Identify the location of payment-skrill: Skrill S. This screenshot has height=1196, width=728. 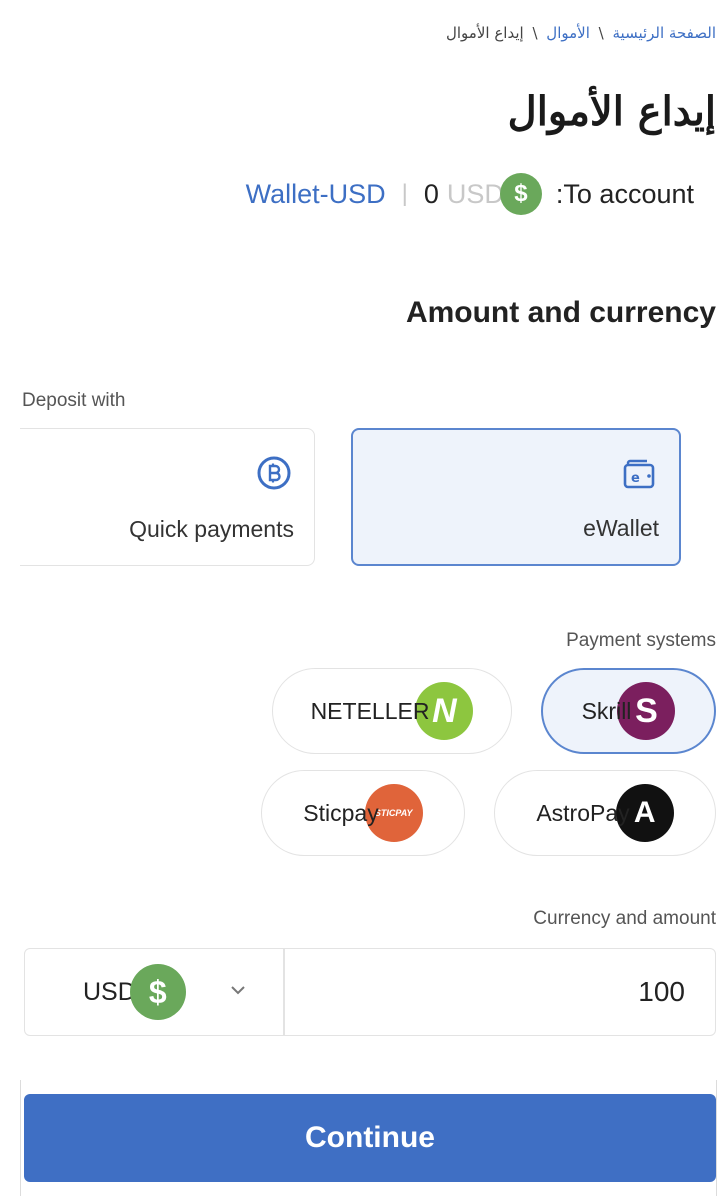
(628, 711).